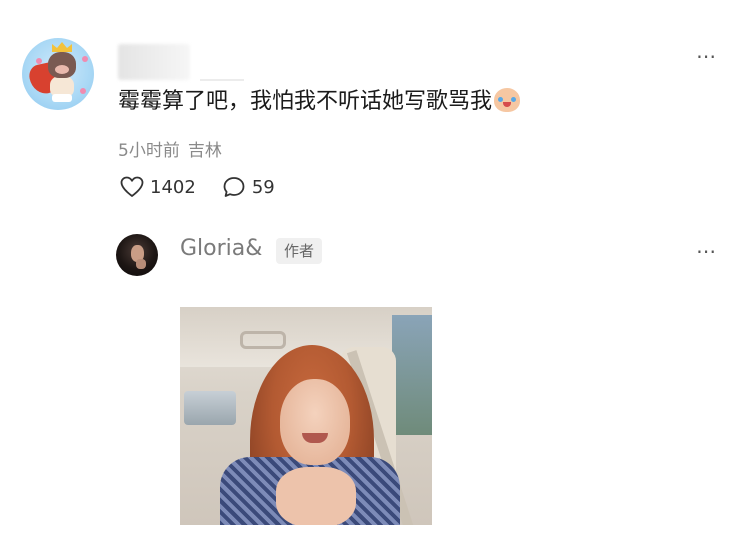 This screenshot has width=752, height=544. What do you see at coordinates (210, 408) in the screenshot?
I see `car-window-left` at bounding box center [210, 408].